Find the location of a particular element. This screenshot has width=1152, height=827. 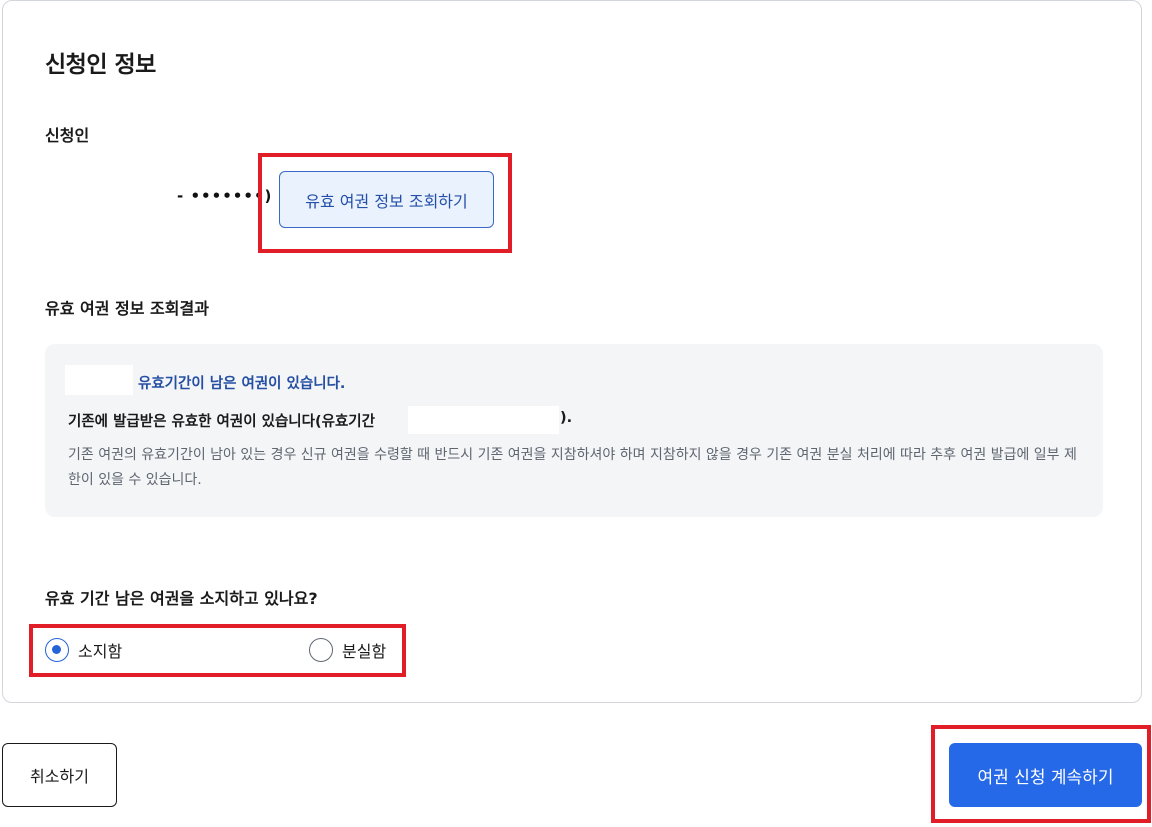

continue-application-button: 여권 신청 계속하기 is located at coordinates (1045, 775).